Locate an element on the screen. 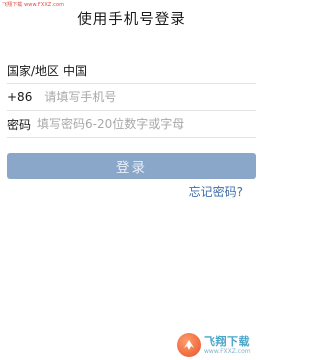  region-label: 国家/地区 is located at coordinates (33, 70).